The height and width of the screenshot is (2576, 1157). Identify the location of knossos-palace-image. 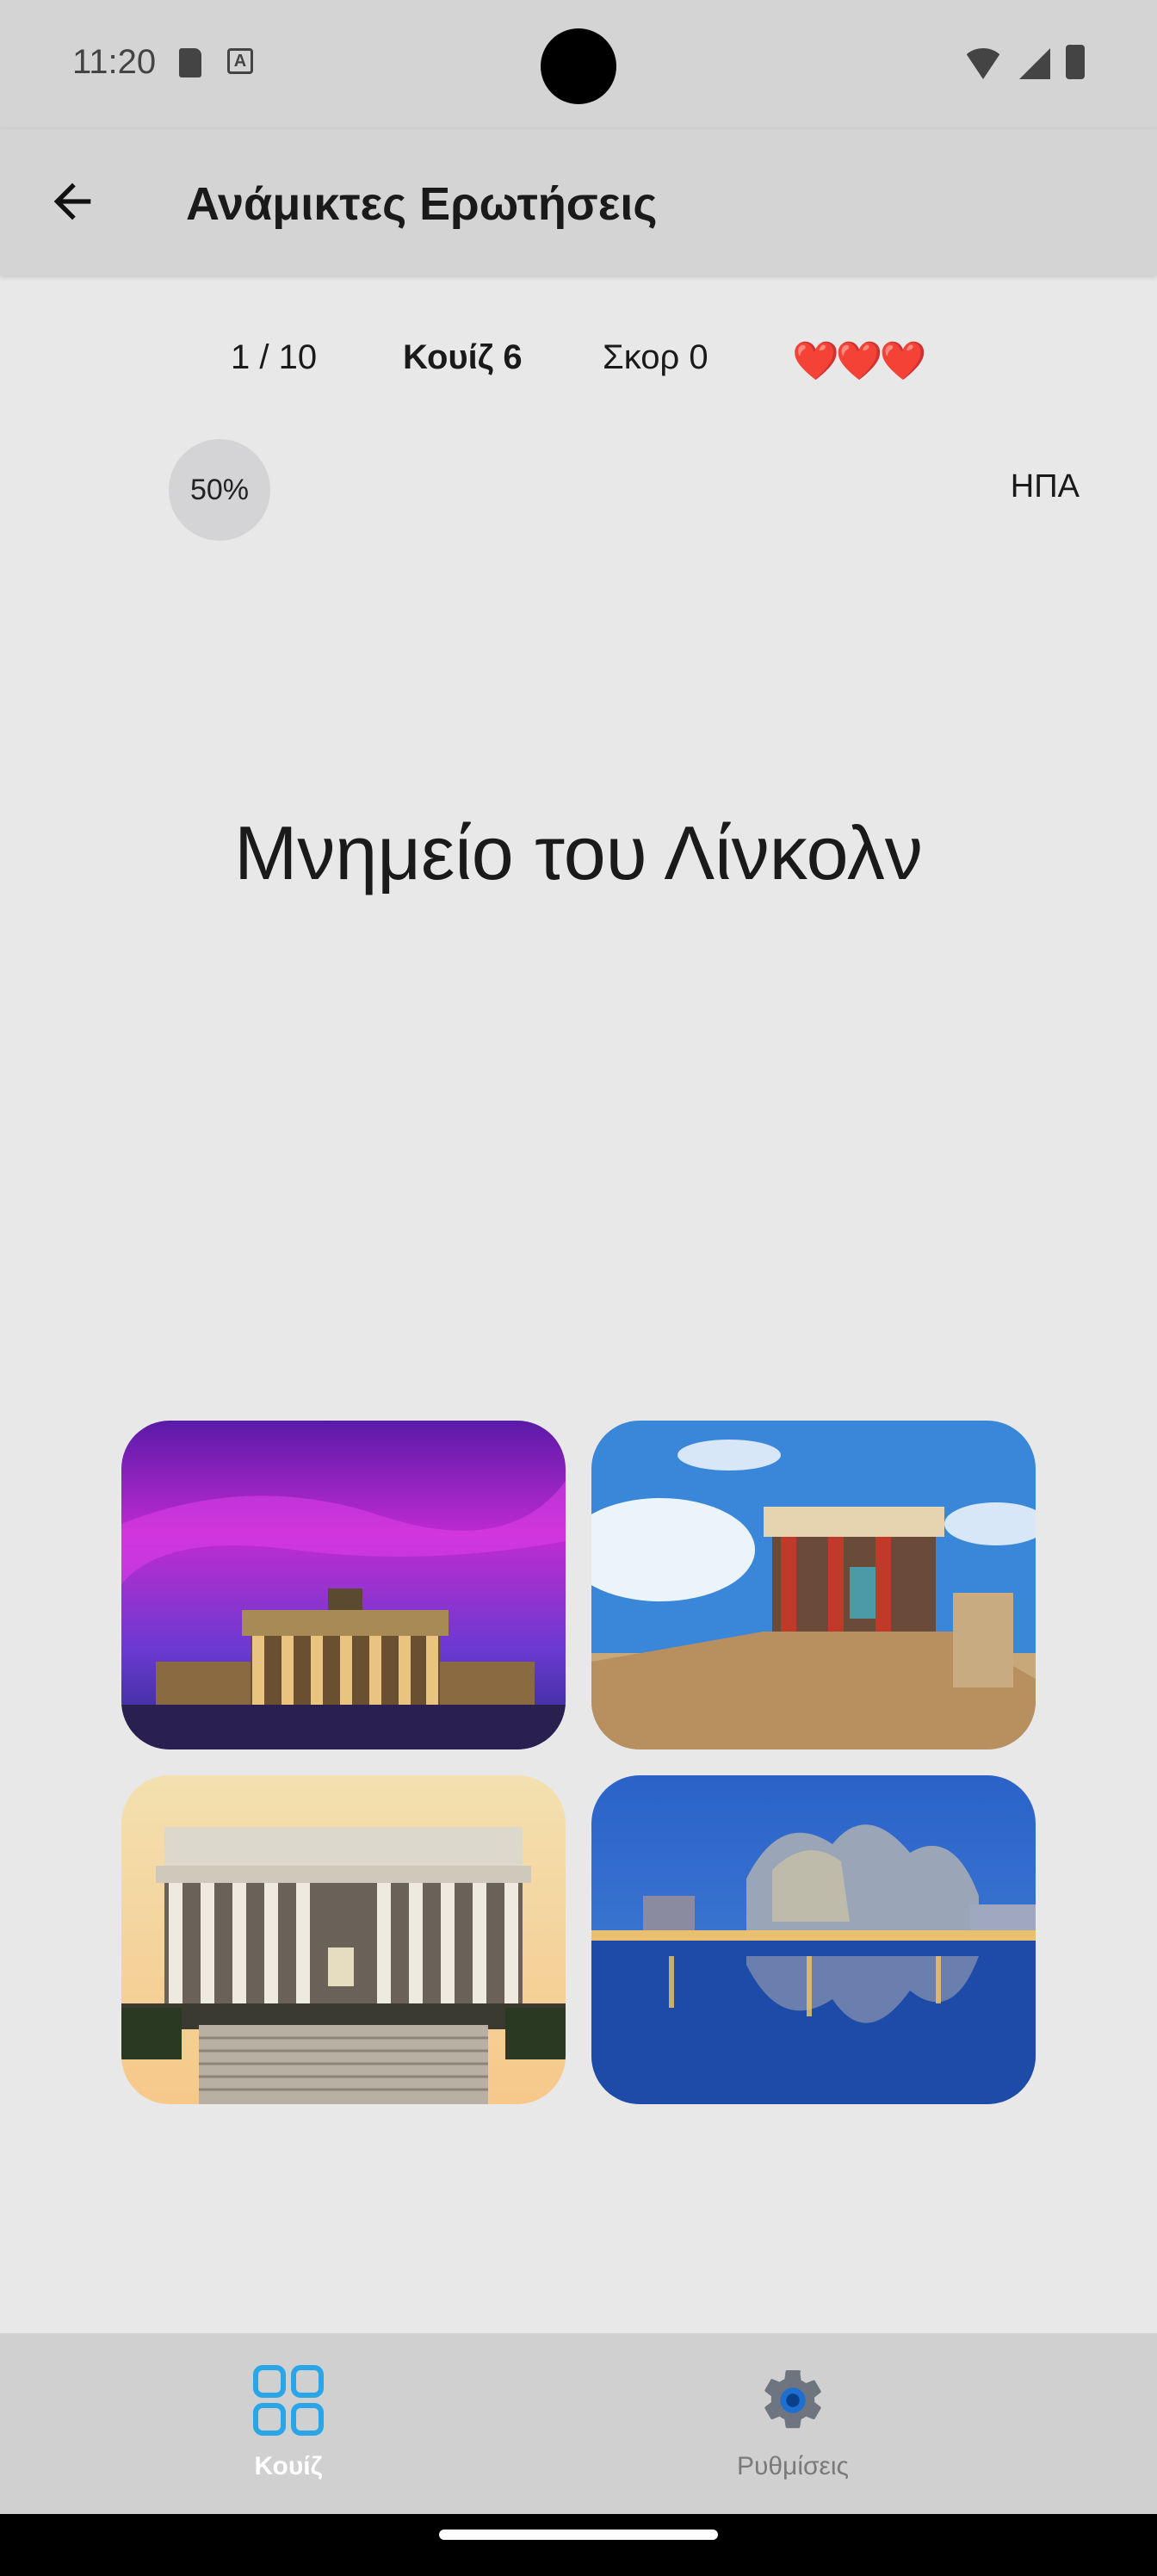
(813, 1585).